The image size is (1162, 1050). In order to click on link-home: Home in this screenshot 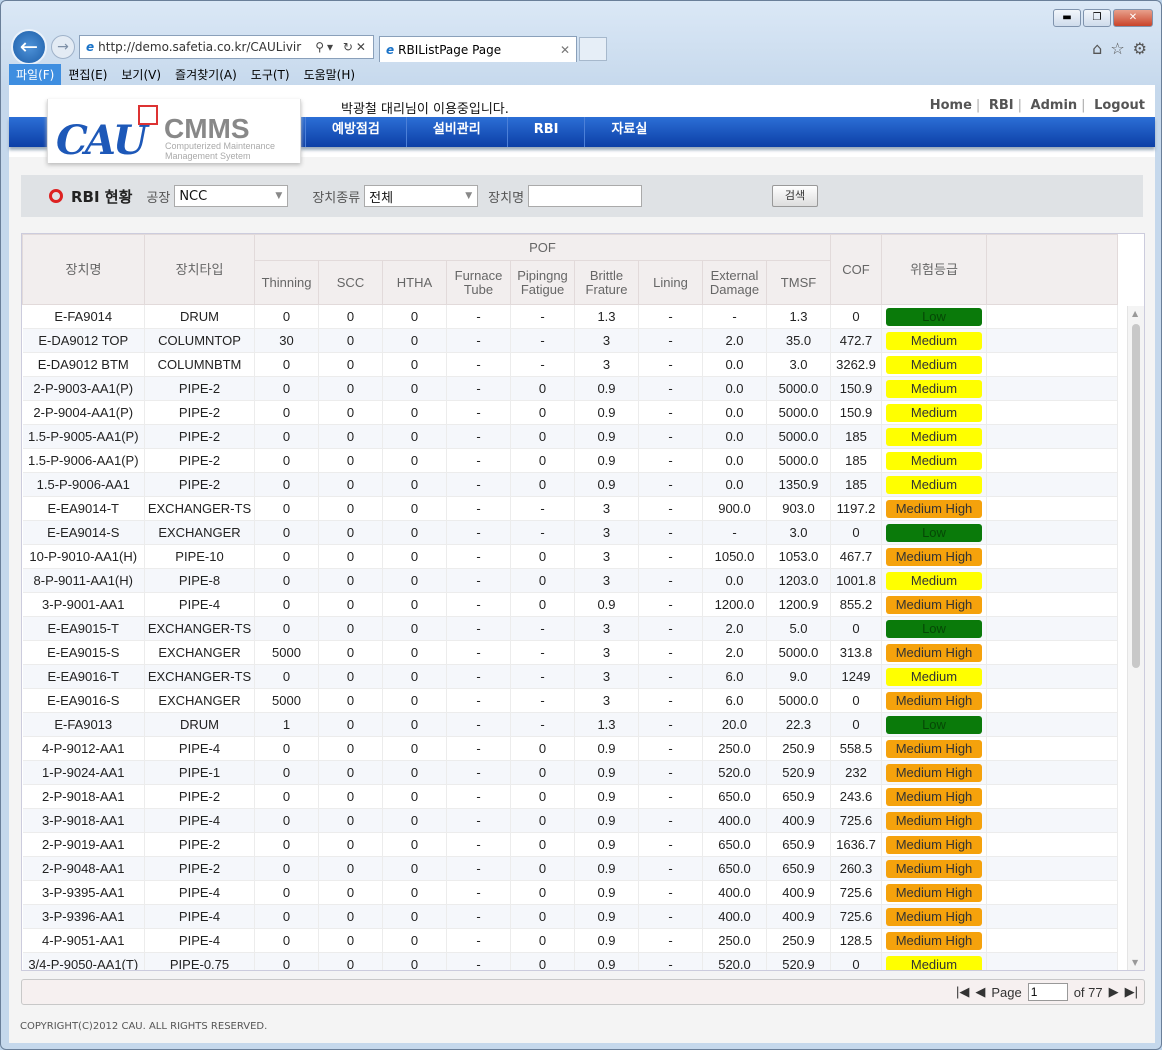, I will do `click(951, 105)`.